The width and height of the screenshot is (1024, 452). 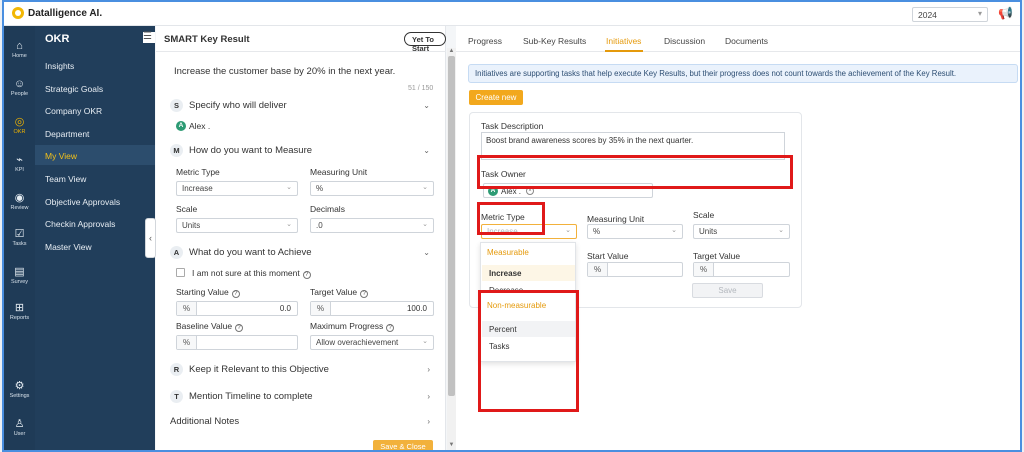 What do you see at coordinates (19, 163) in the screenshot?
I see `rail-item-kpi: ⌁ KPI` at bounding box center [19, 163].